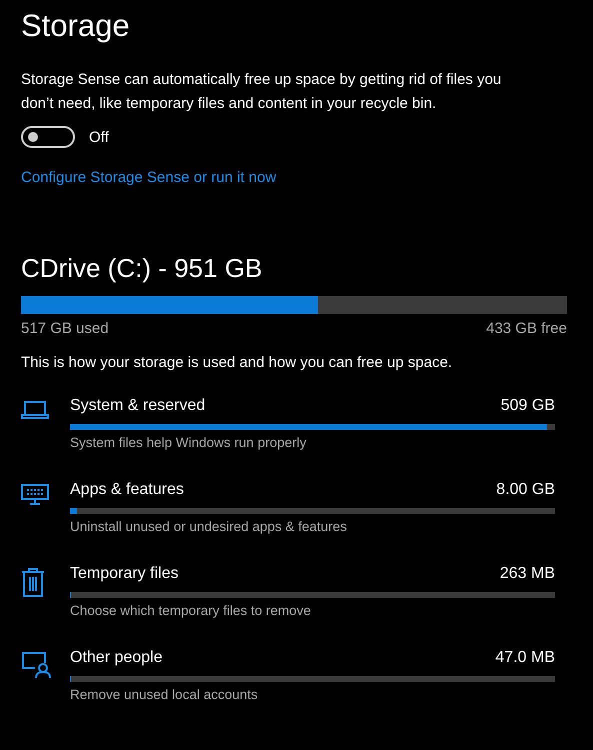 The height and width of the screenshot is (750, 593). Describe the element at coordinates (527, 406) in the screenshot. I see `category-size: 509 GB` at that location.